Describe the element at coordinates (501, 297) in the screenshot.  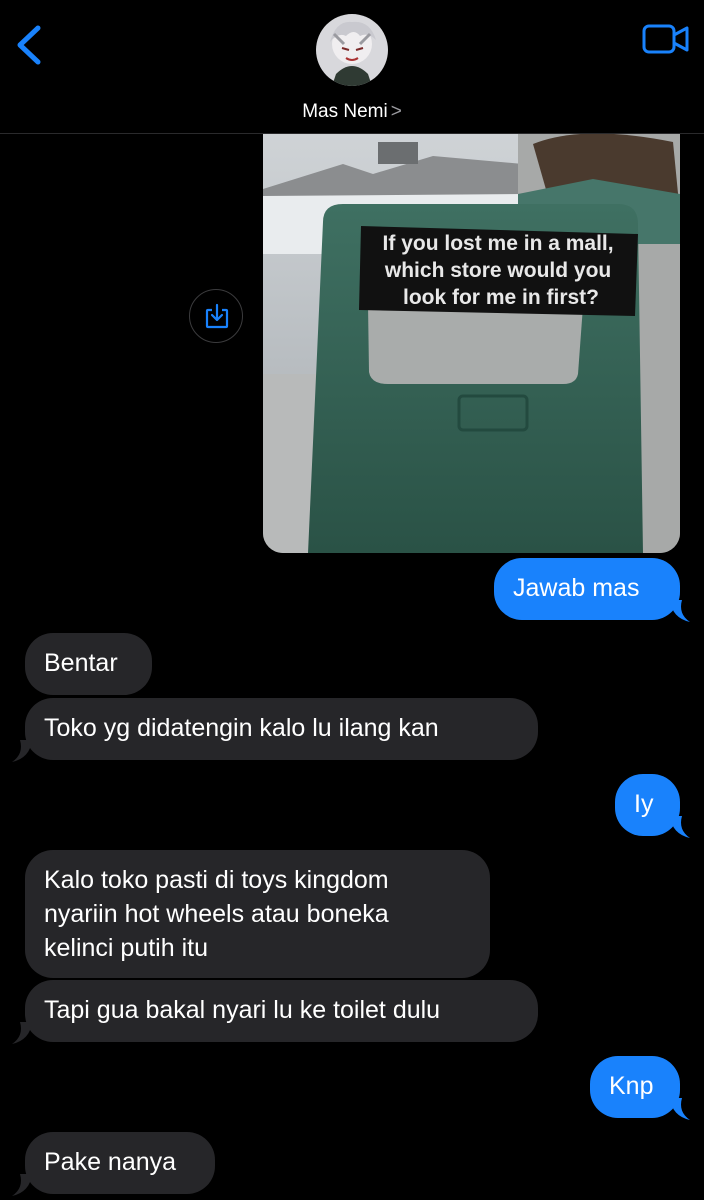
I see `sticker-line-3: look for me in first?` at that location.